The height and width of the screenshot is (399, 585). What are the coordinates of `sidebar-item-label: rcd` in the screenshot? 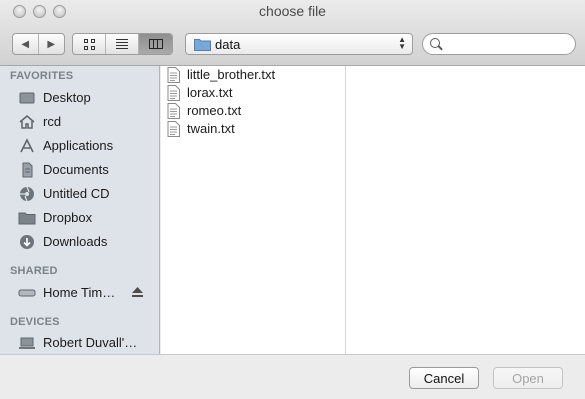 It's located at (52, 121).